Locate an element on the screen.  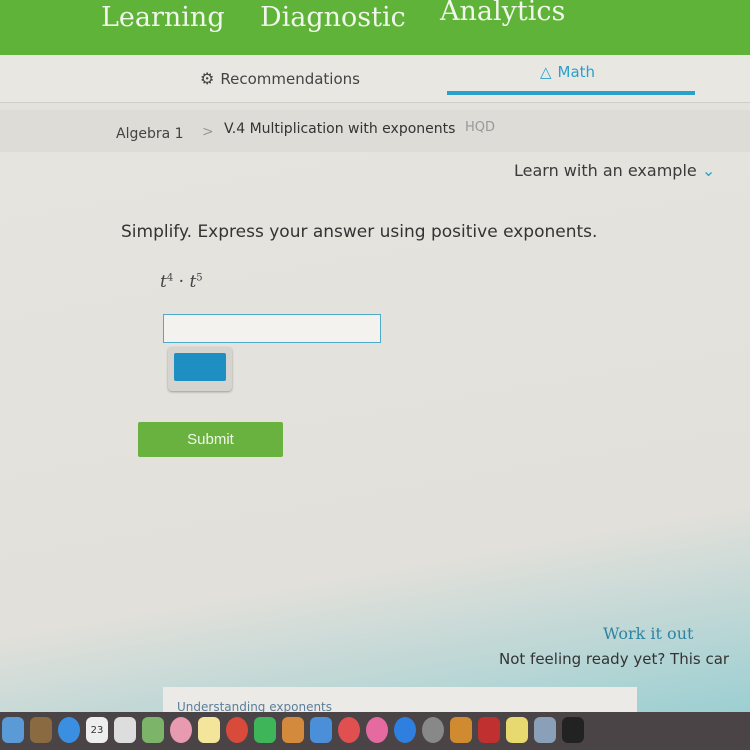
breadcrumb-skill: V.4 Multiplication with exponents is located at coordinates (340, 129).